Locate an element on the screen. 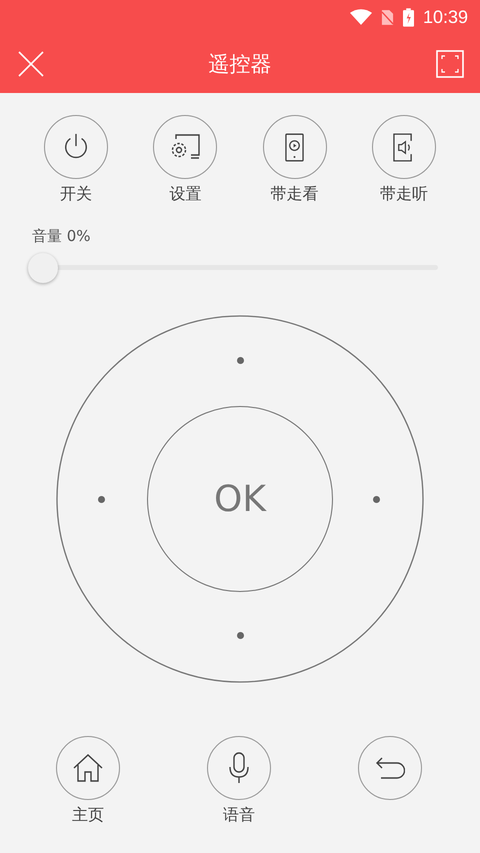 The image size is (480, 853). settings-button is located at coordinates (185, 147).